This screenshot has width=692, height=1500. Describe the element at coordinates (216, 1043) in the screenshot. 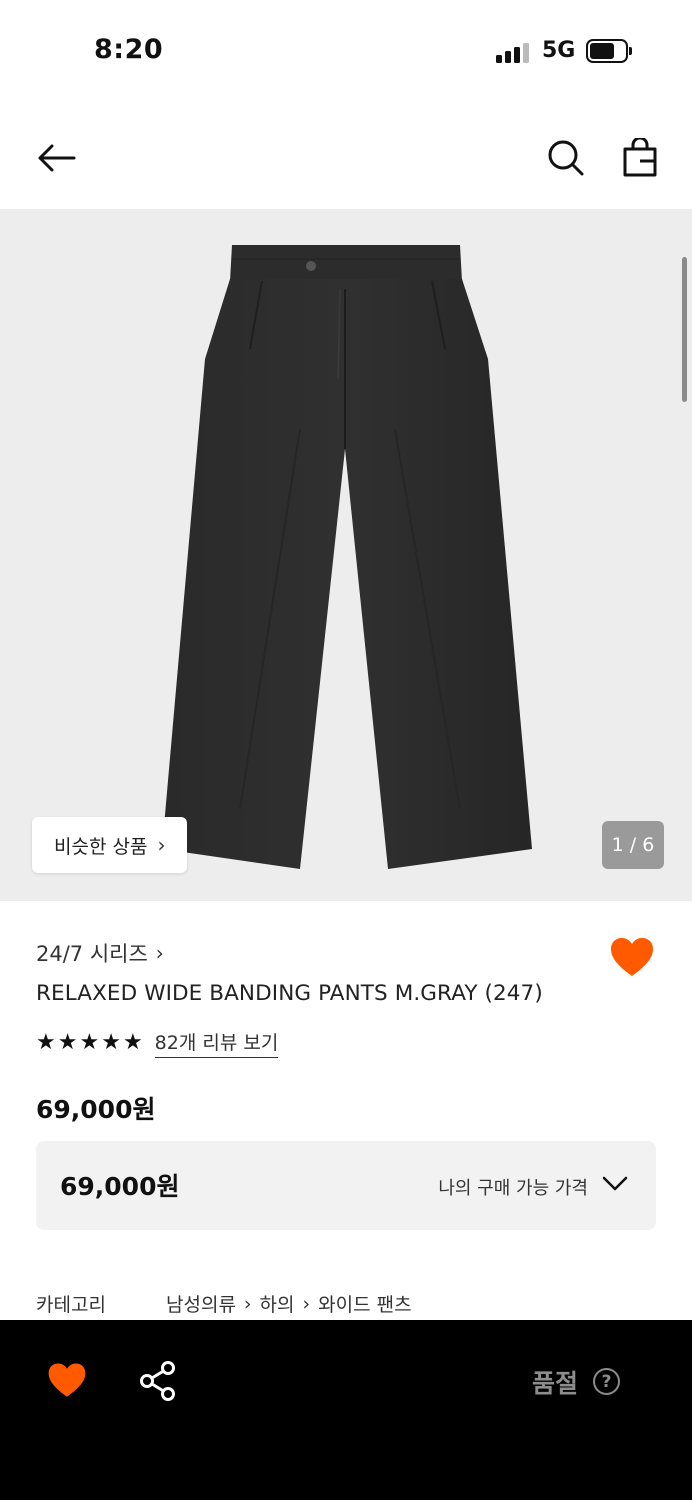

I see `review-link: 82개 리뷰 보기` at that location.